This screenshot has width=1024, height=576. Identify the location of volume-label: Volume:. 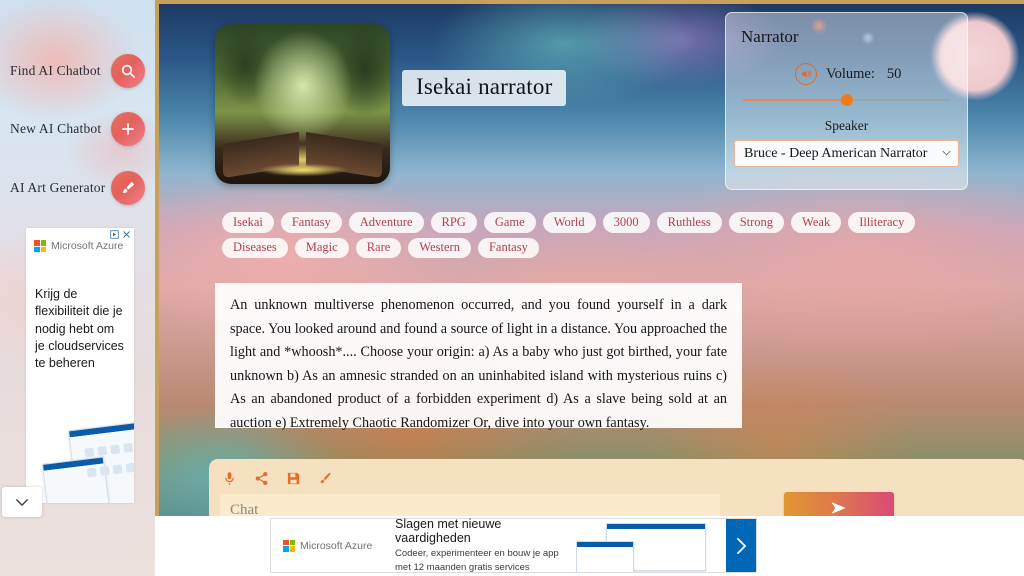
(850, 73).